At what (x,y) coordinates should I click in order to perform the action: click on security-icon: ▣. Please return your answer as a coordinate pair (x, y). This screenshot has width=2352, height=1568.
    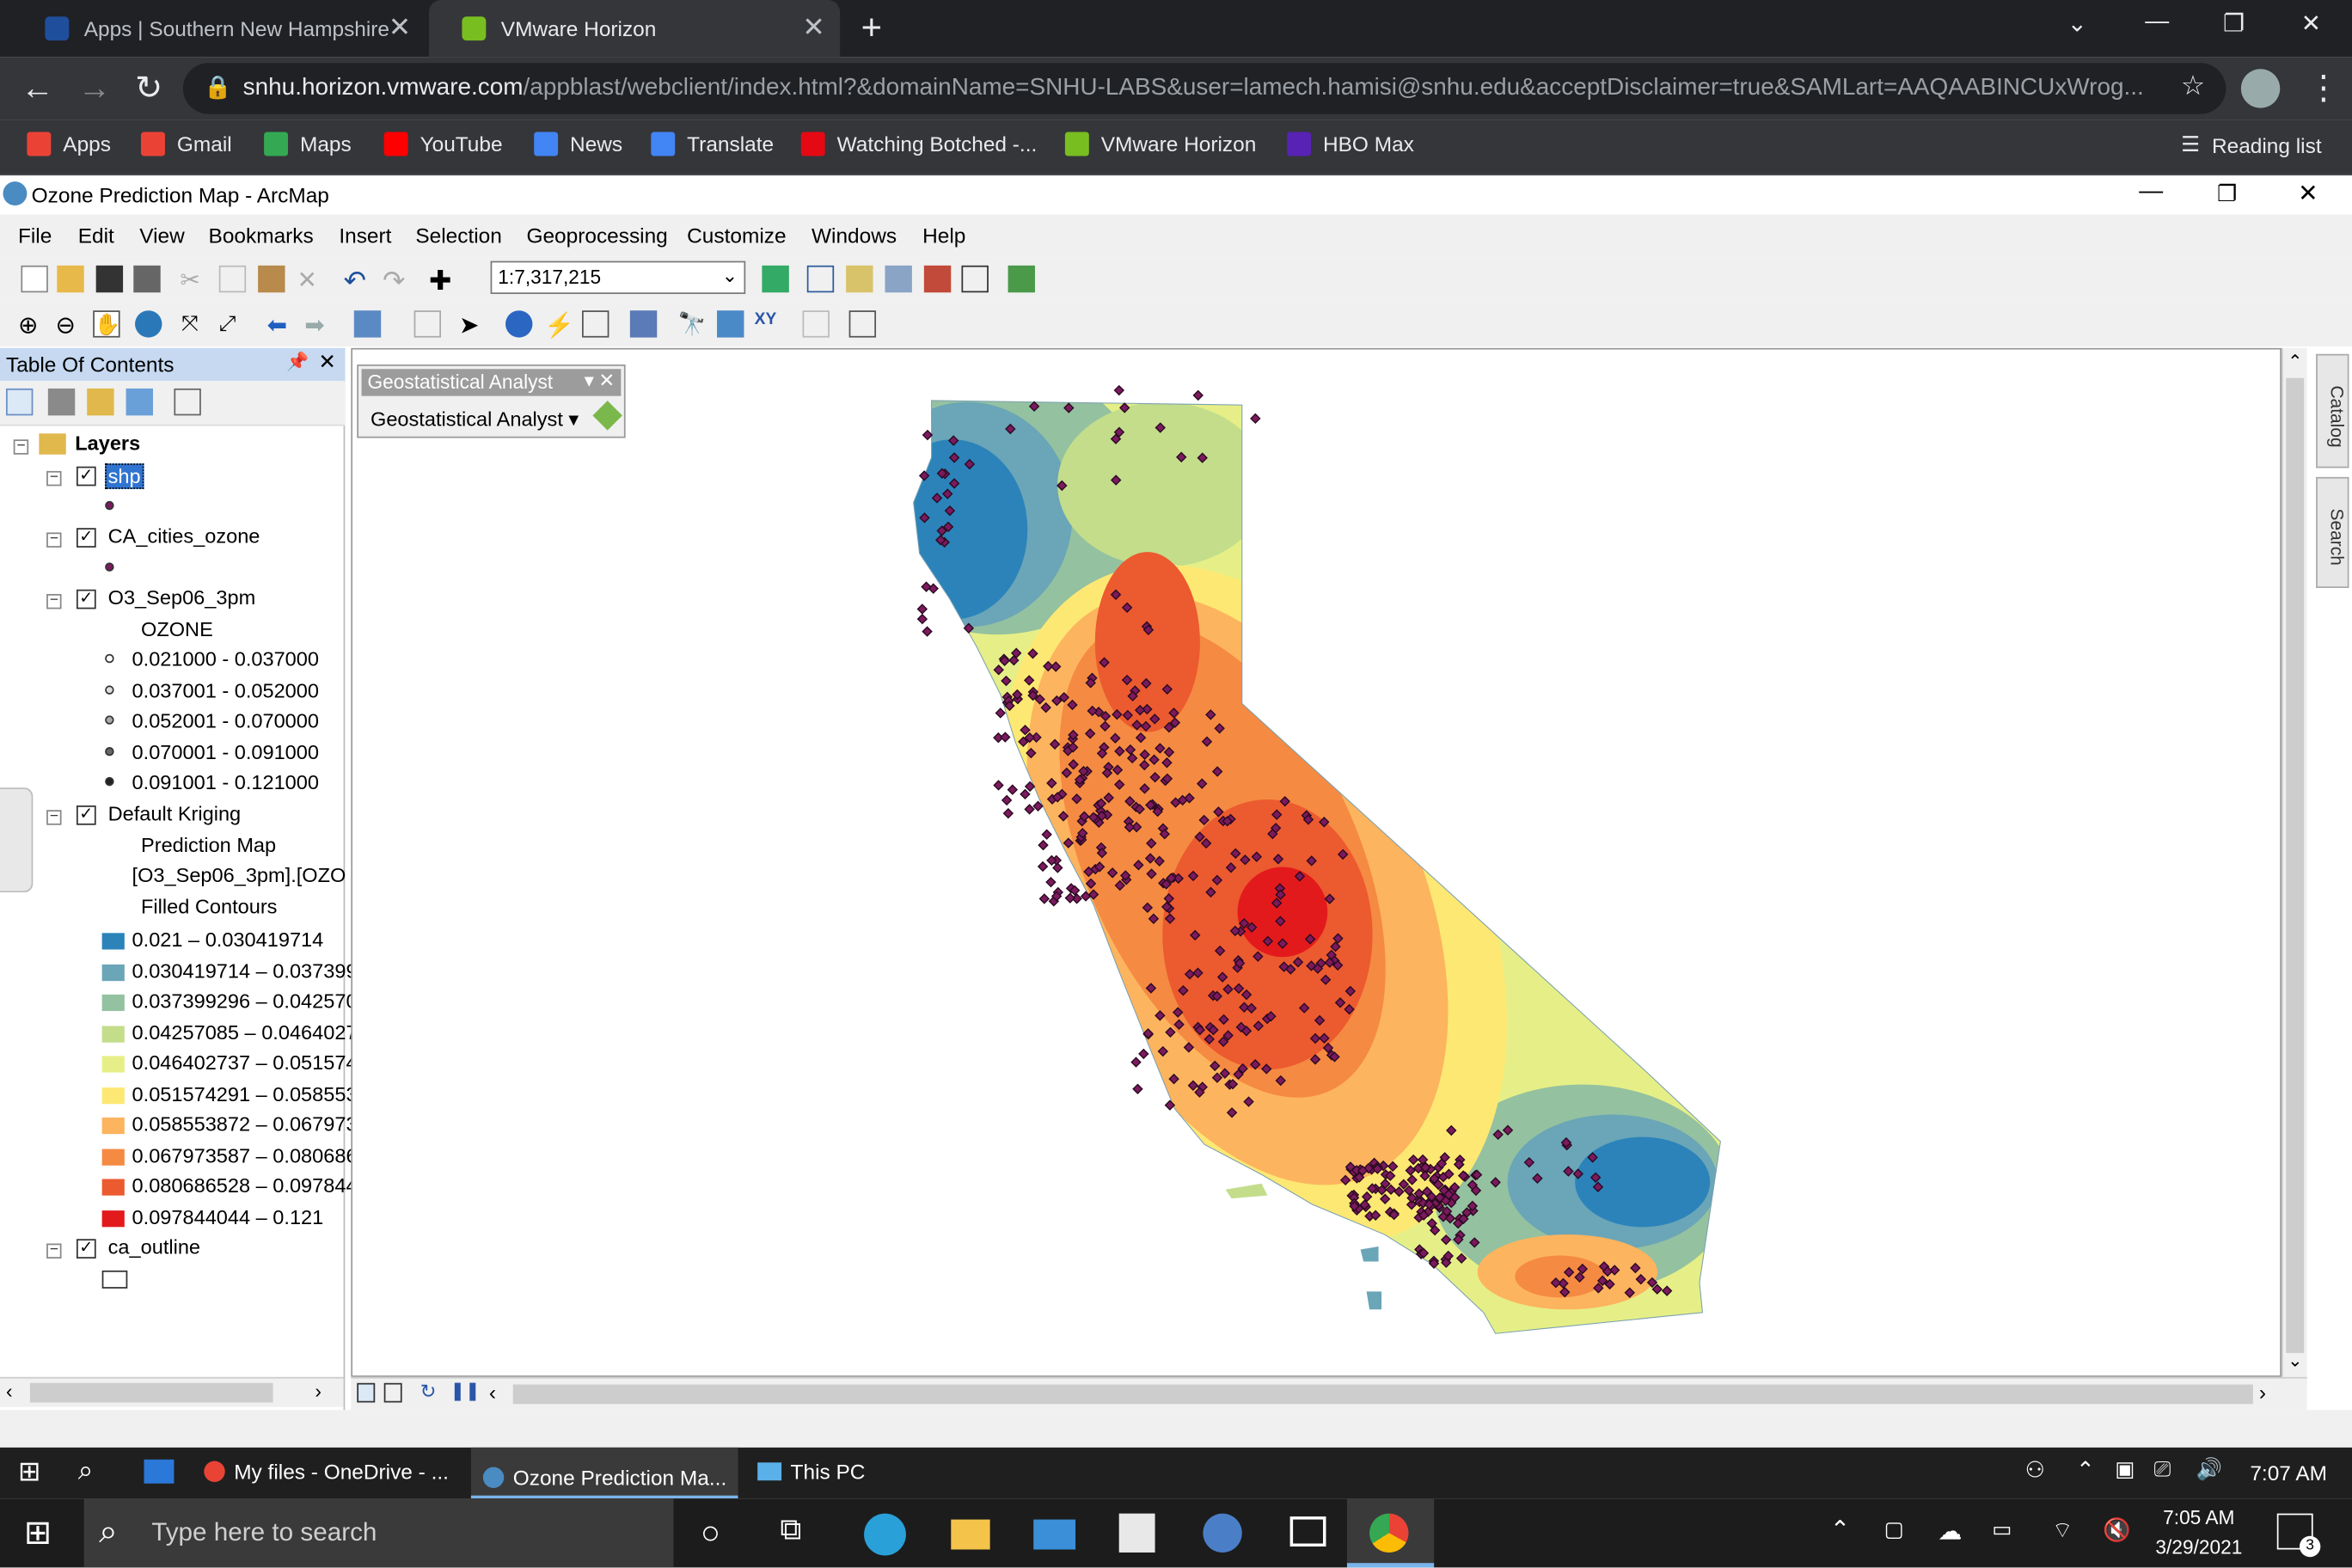
    Looking at the image, I should click on (2125, 1469).